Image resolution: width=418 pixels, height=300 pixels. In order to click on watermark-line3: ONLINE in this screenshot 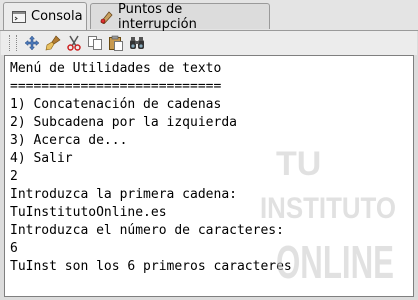, I will do `click(335, 259)`.